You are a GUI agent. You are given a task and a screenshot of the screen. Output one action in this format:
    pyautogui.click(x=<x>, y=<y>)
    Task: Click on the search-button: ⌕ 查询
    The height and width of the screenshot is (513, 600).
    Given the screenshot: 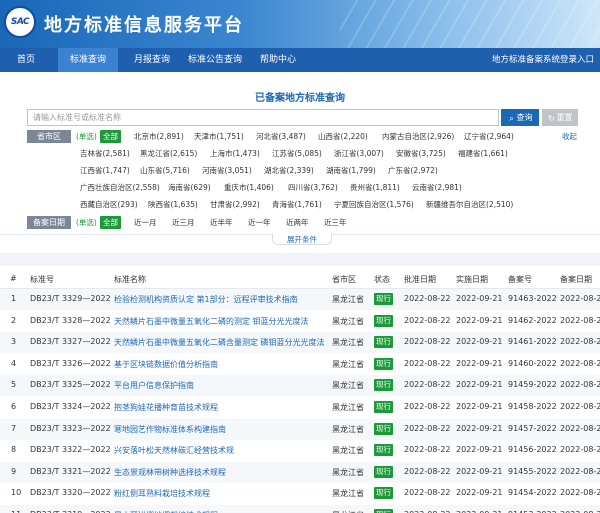 What is the action you would take?
    pyautogui.click(x=520, y=117)
    